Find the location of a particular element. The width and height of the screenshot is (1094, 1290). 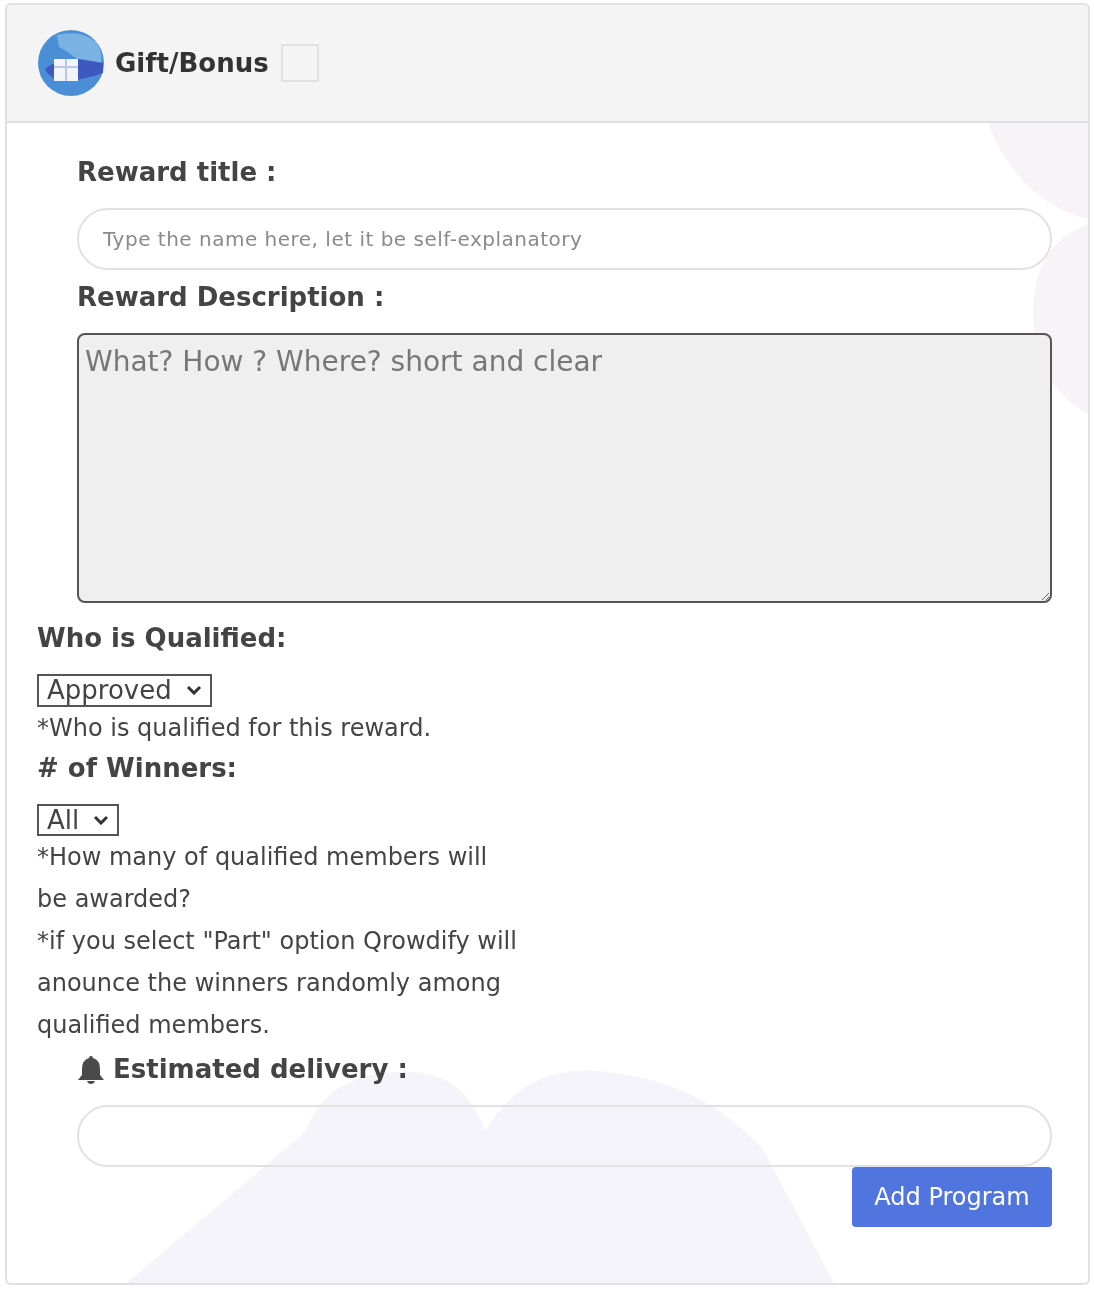

field-label: Reward title : is located at coordinates (177, 172).